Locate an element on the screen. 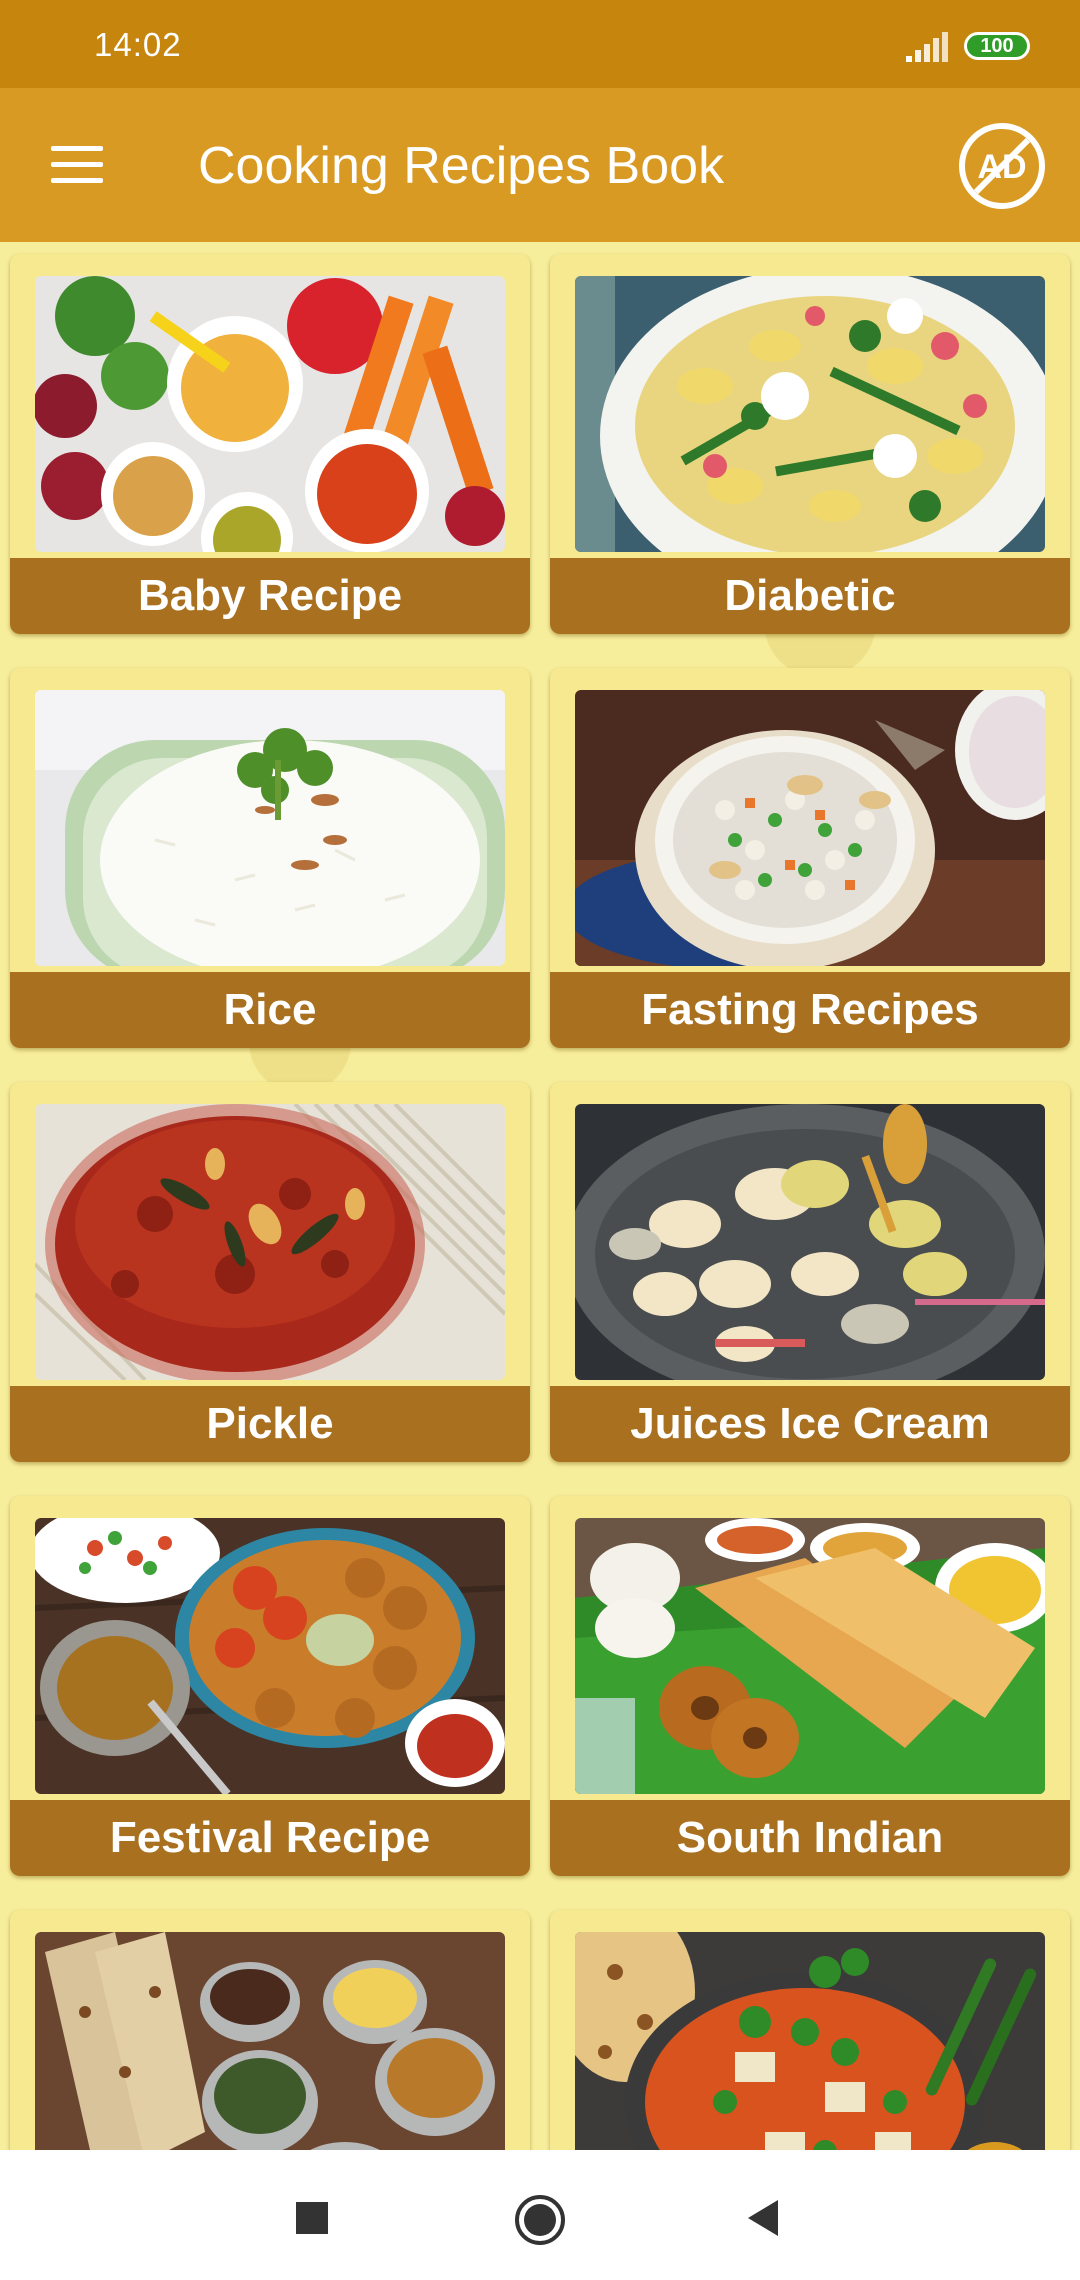 This screenshot has width=1080, height=2280. page-title: Cooking Recipes Book is located at coordinates (461, 166).